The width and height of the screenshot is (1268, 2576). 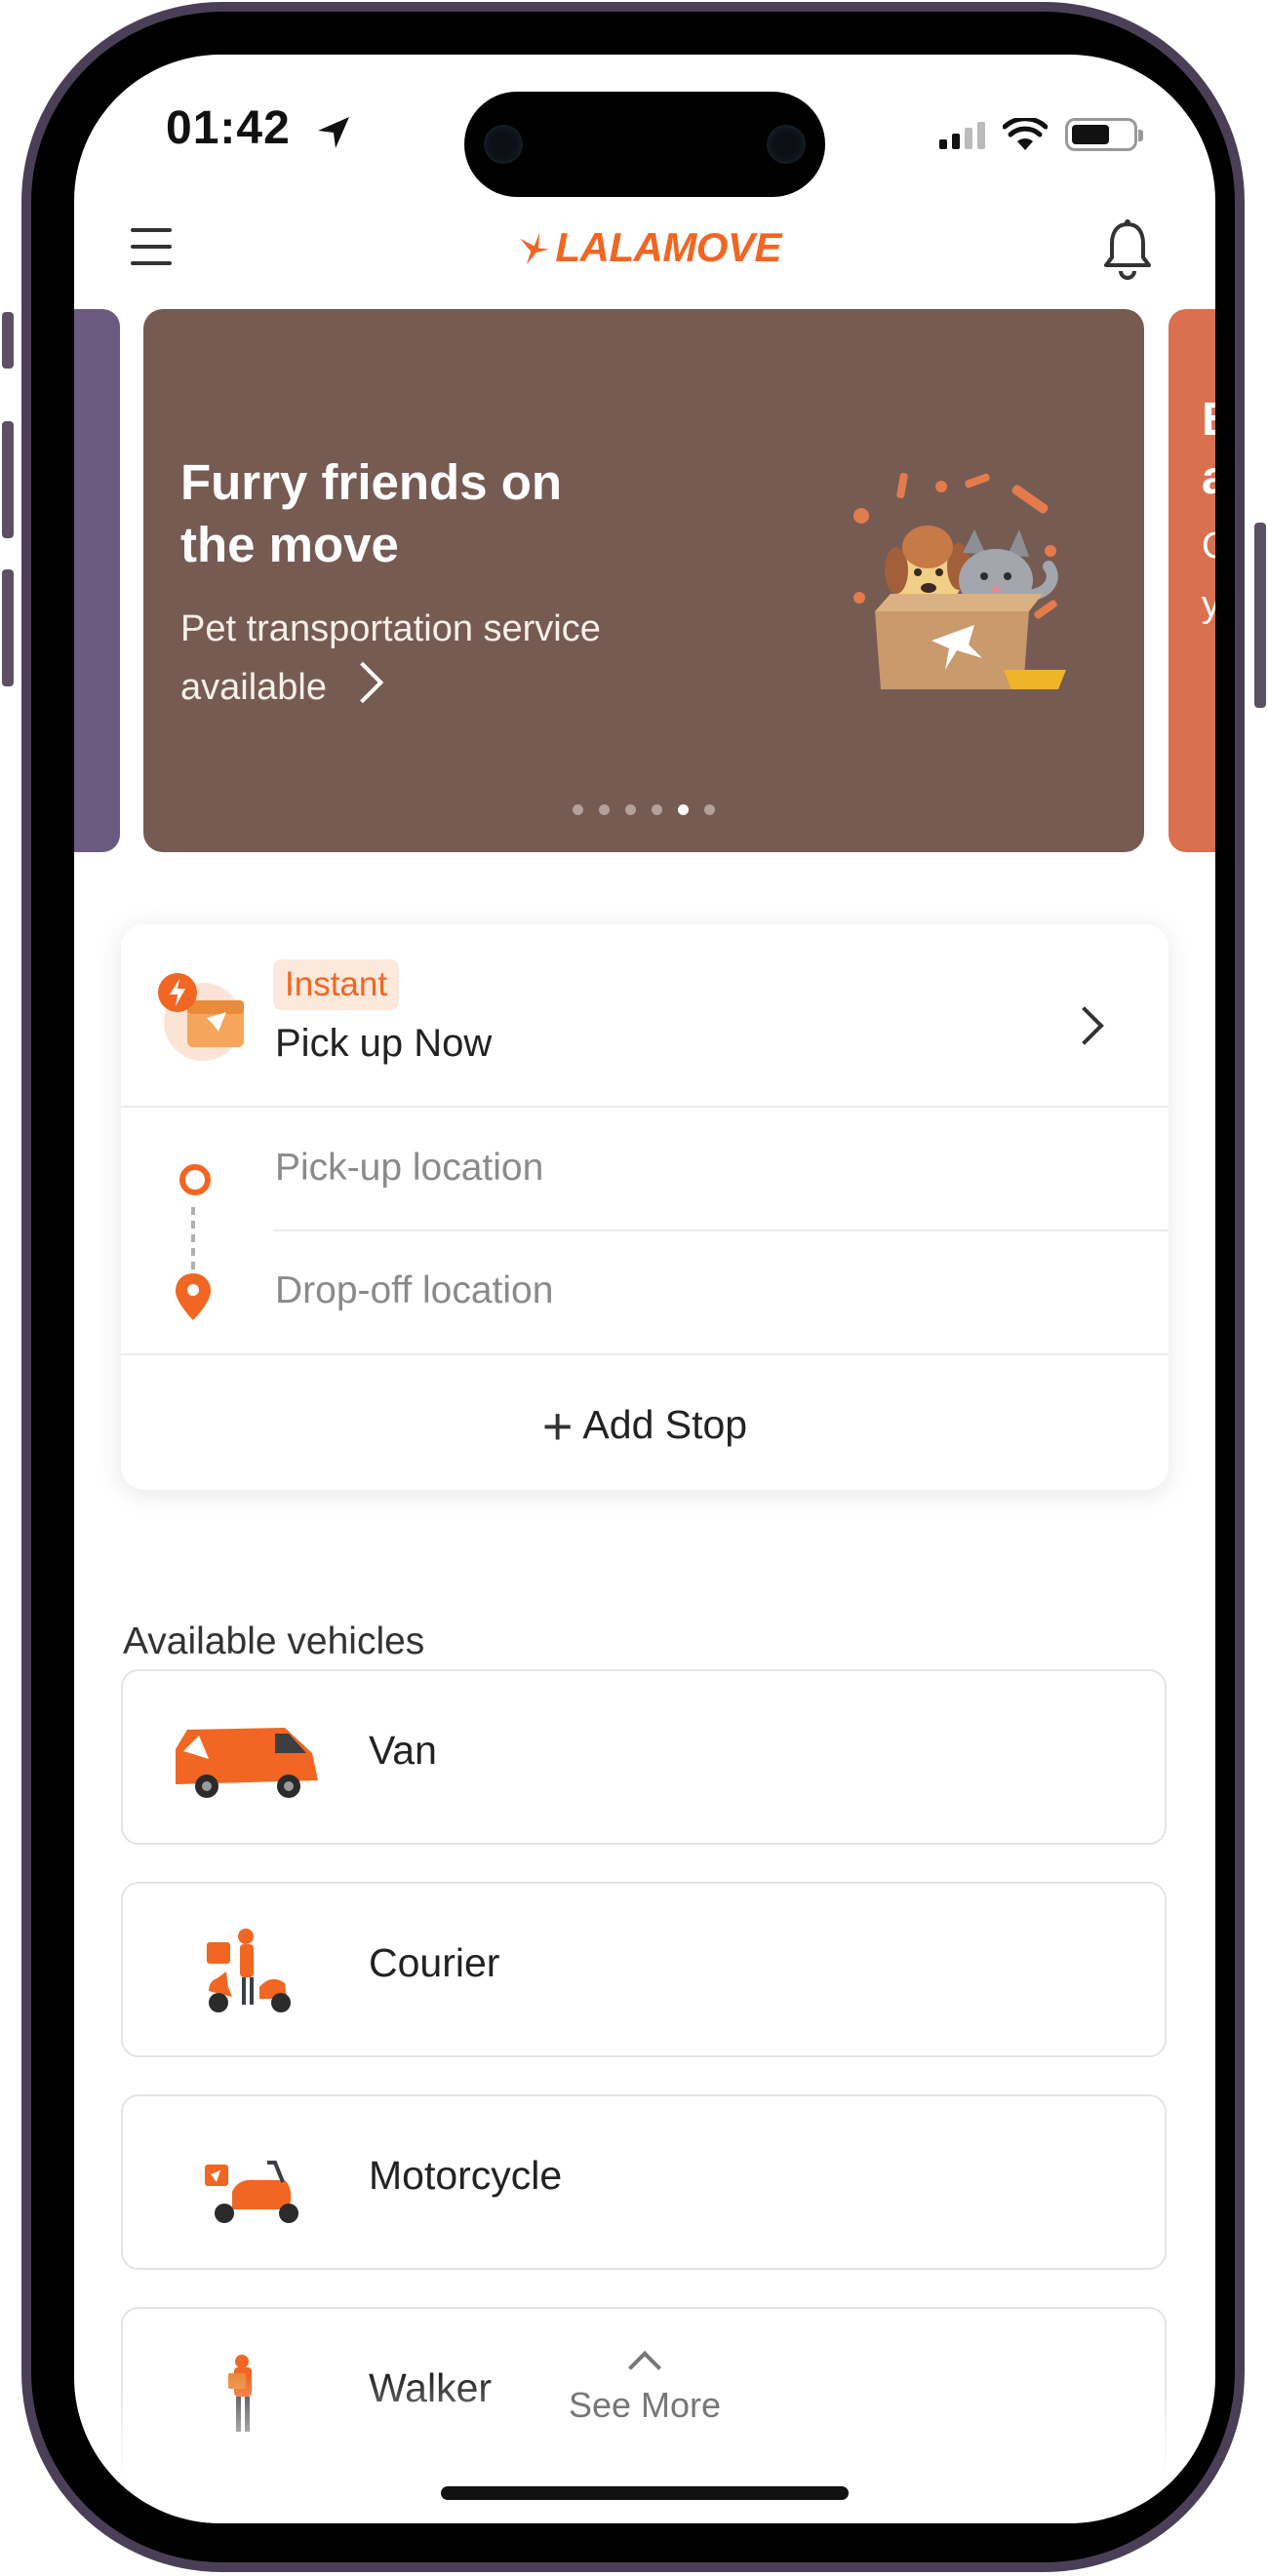 What do you see at coordinates (959, 580) in the screenshot?
I see `pet-box-illustration` at bounding box center [959, 580].